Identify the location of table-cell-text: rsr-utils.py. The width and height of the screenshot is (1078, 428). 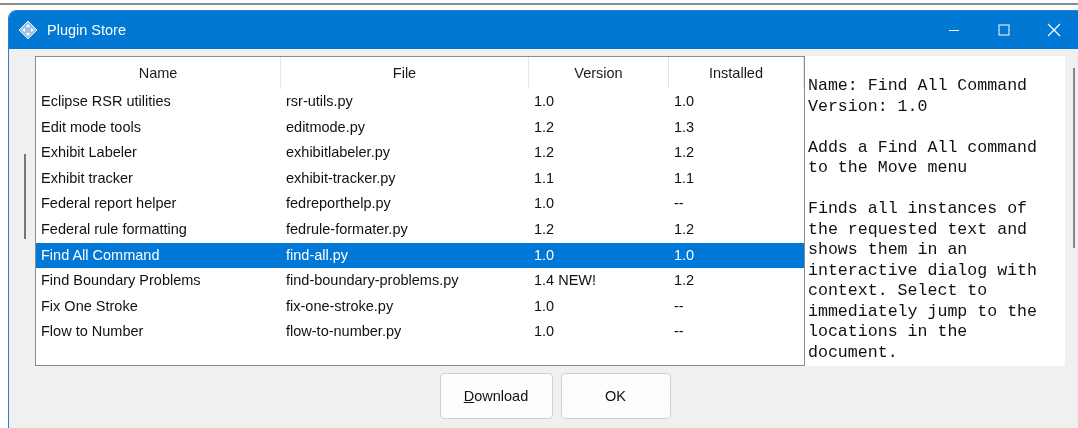
(319, 101).